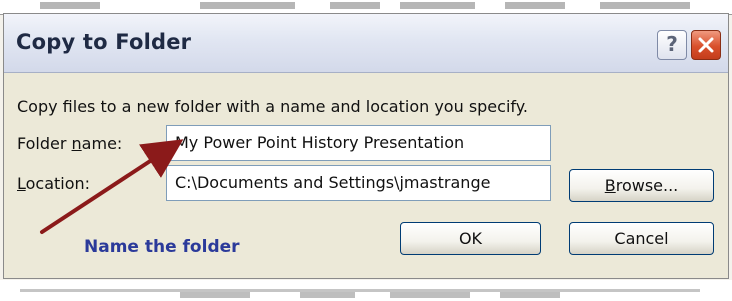 The height and width of the screenshot is (301, 732). What do you see at coordinates (366, 290) in the screenshot?
I see `document-background-bottom` at bounding box center [366, 290].